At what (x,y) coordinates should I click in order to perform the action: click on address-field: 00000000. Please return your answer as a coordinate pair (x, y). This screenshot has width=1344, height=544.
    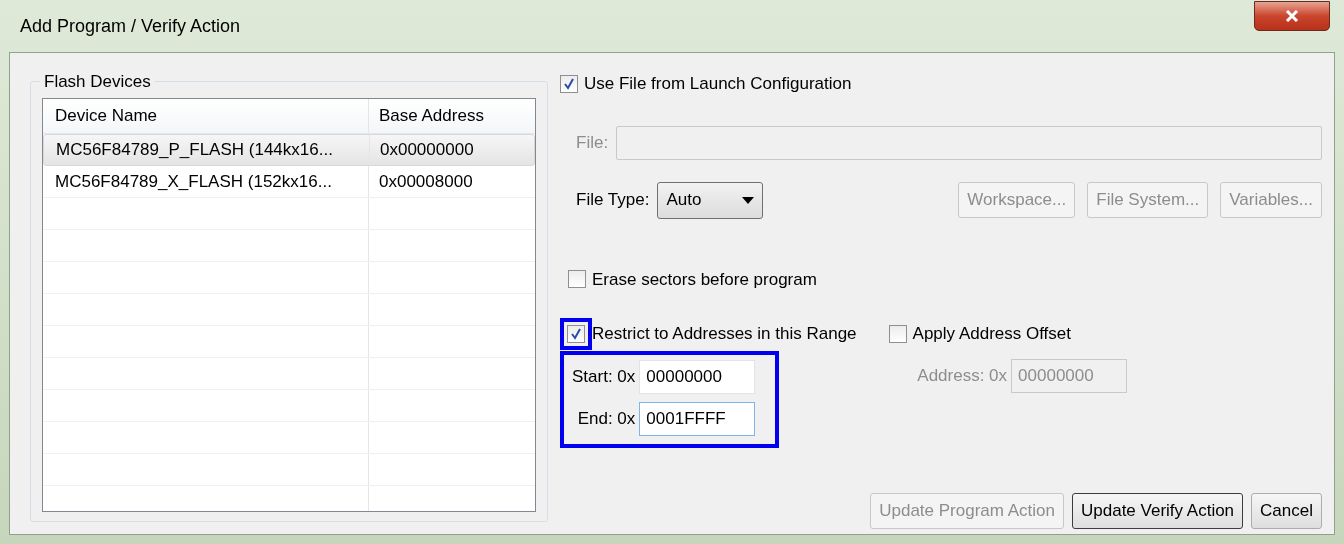
    Looking at the image, I should click on (697, 377).